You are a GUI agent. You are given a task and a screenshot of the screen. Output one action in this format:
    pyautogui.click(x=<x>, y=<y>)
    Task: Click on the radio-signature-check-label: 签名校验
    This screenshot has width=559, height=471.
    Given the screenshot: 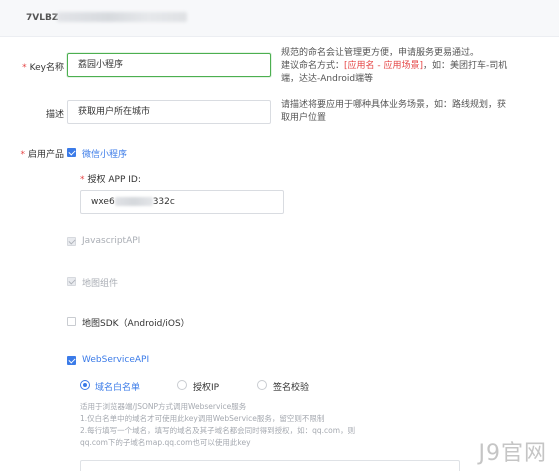 What is the action you would take?
    pyautogui.click(x=291, y=388)
    